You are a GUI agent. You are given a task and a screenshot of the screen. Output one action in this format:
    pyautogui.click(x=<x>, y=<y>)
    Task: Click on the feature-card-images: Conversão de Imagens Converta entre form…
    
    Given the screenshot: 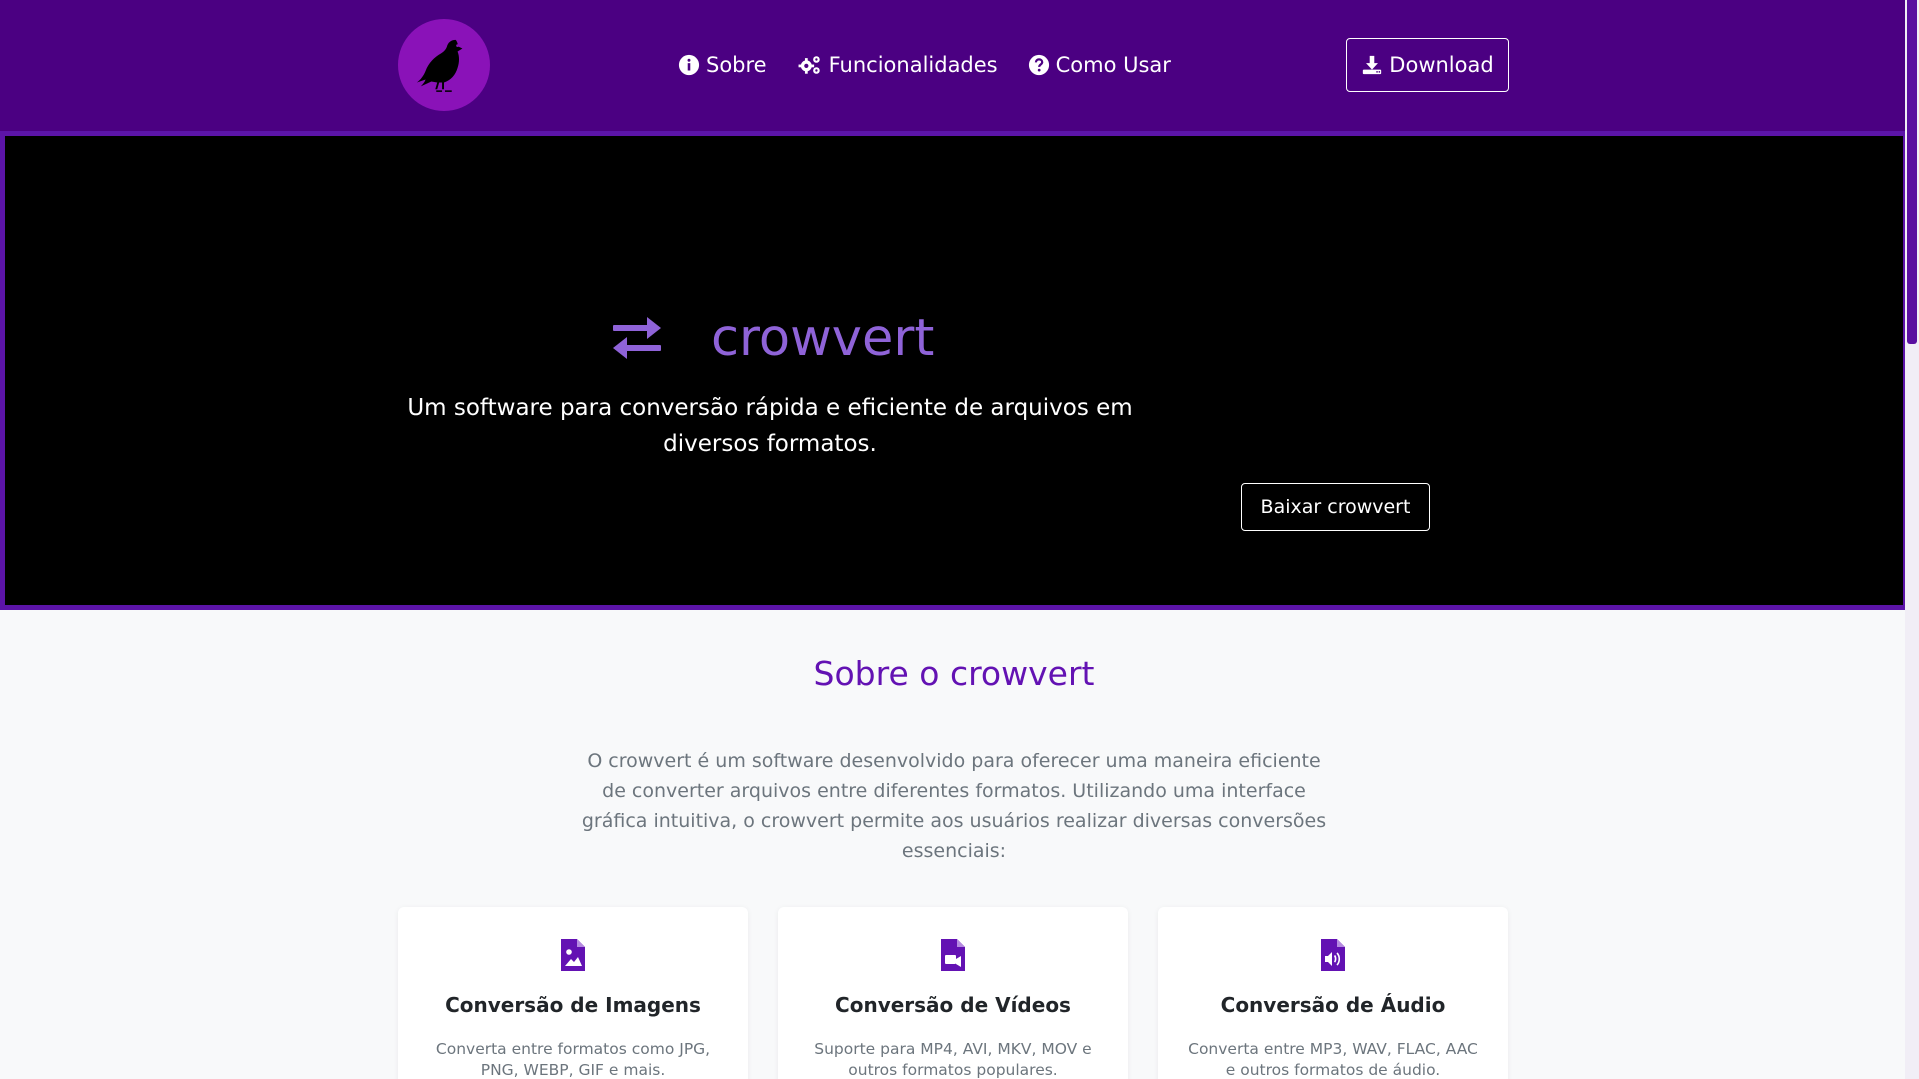 What is the action you would take?
    pyautogui.click(x=573, y=993)
    